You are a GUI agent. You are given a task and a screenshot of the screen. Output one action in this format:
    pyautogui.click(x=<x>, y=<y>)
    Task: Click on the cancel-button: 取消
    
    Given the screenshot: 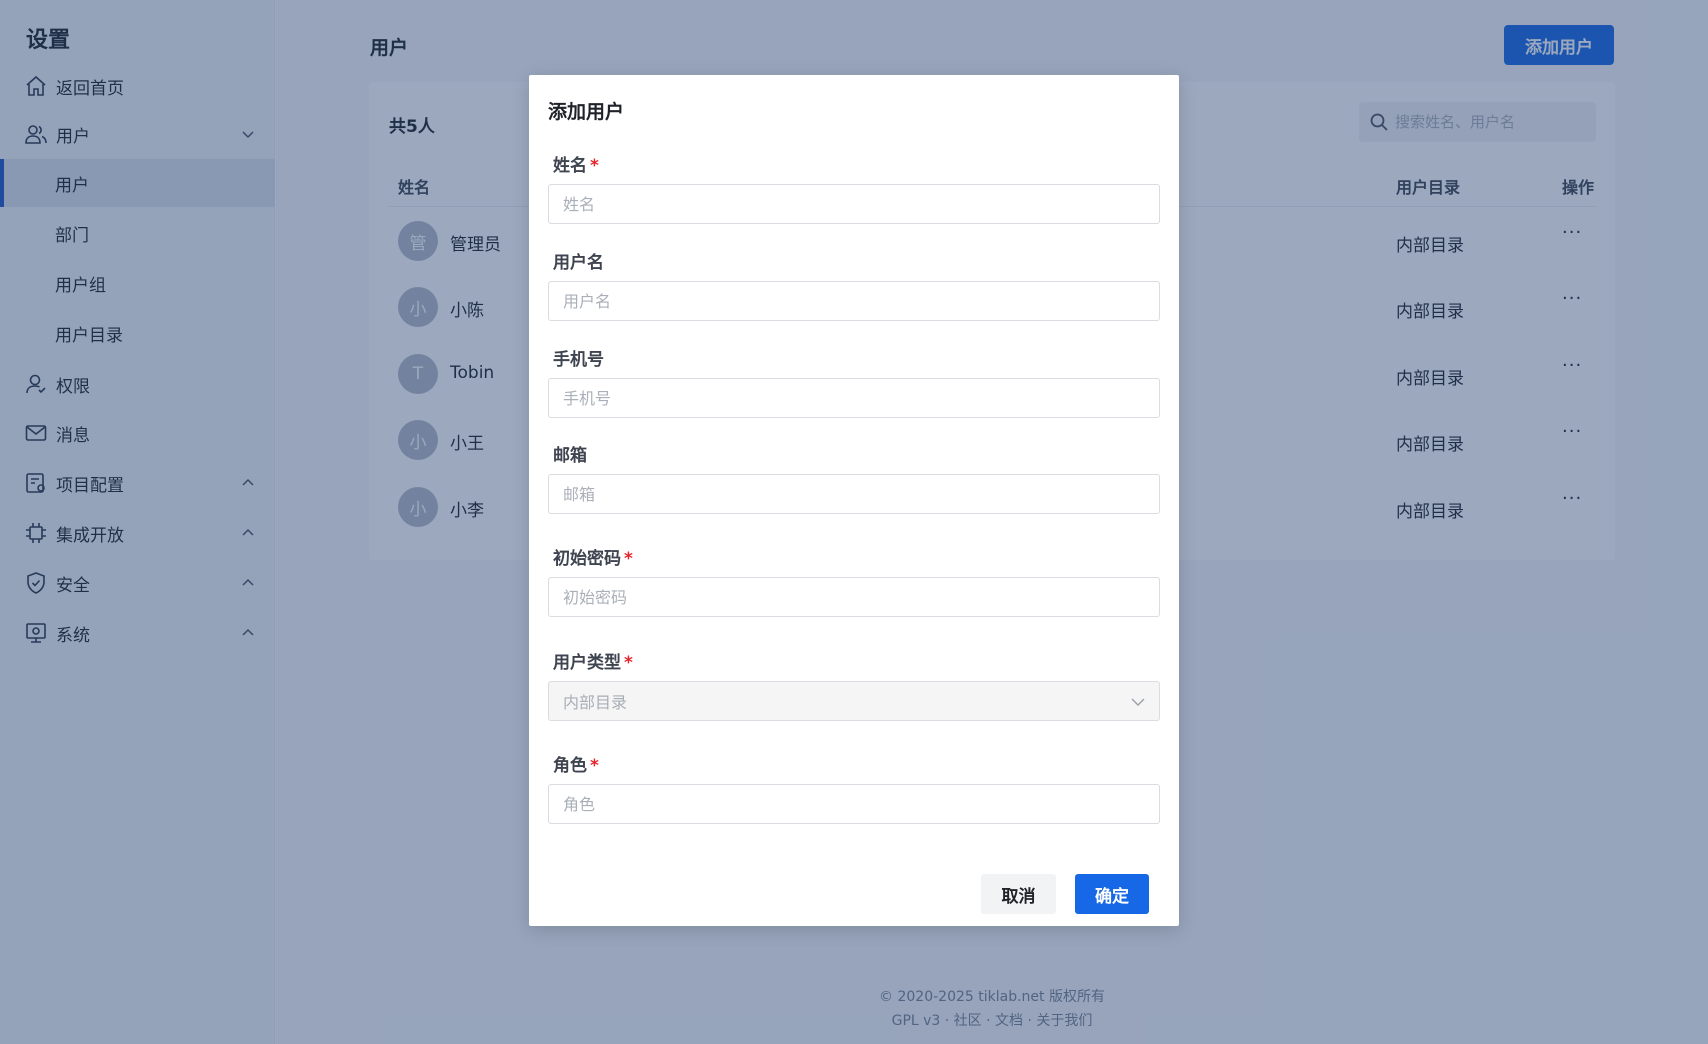 What is the action you would take?
    pyautogui.click(x=1018, y=894)
    